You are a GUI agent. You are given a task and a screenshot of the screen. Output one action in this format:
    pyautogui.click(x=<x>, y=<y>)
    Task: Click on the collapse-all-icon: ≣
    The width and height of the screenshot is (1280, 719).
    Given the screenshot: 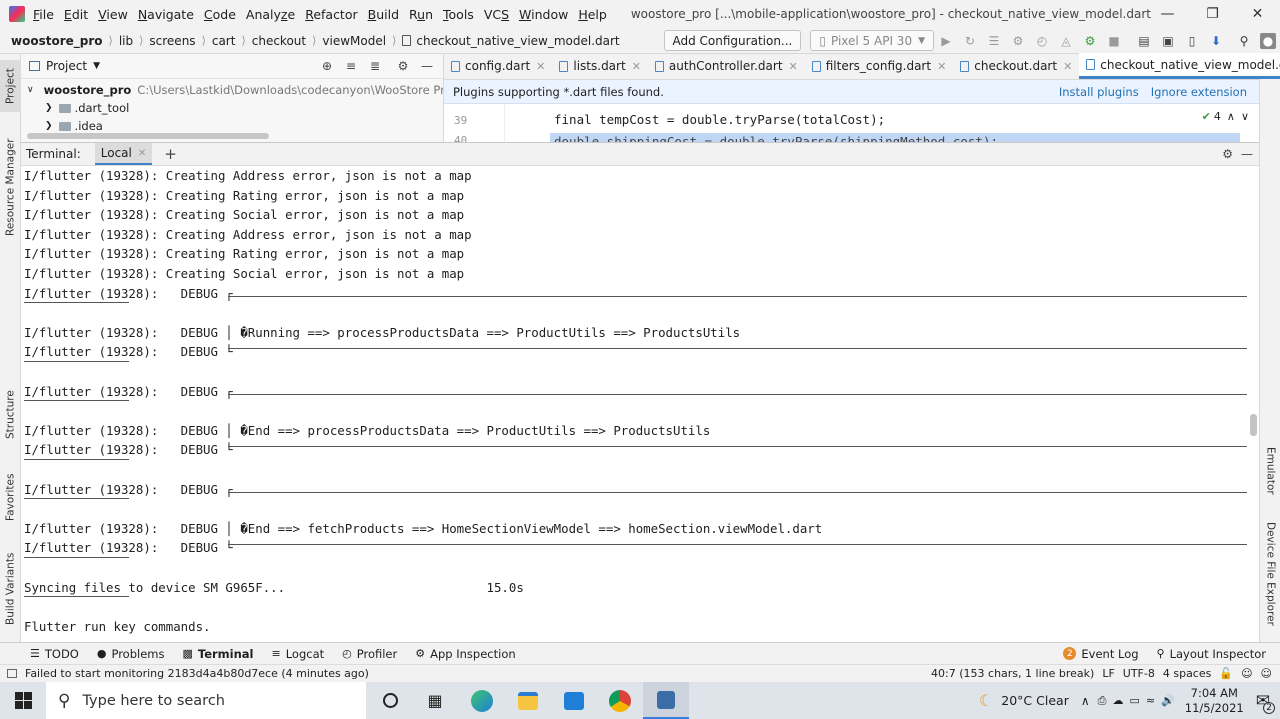 What is the action you would take?
    pyautogui.click(x=375, y=66)
    